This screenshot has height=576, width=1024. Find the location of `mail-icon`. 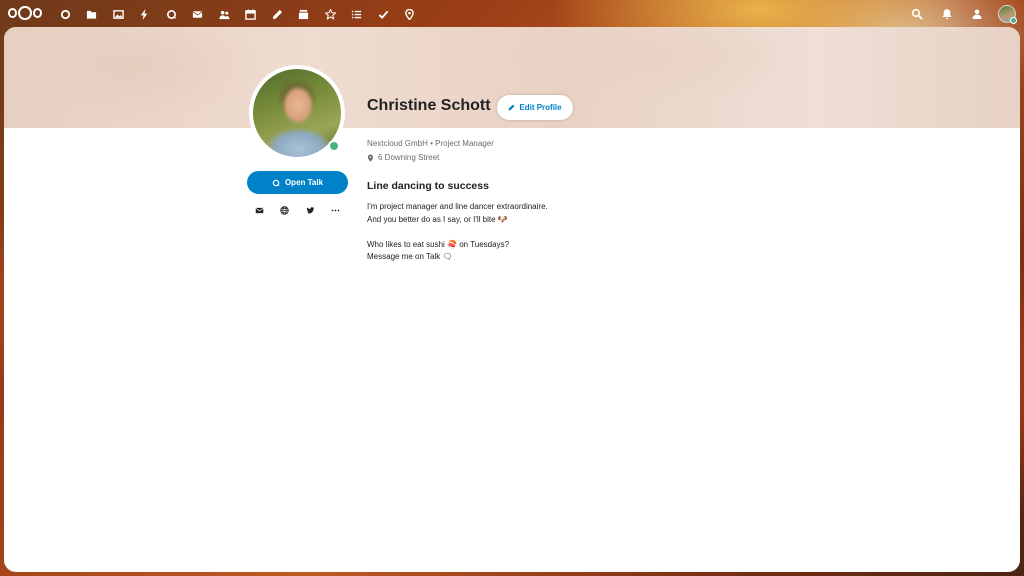

mail-icon is located at coordinates (198, 14).